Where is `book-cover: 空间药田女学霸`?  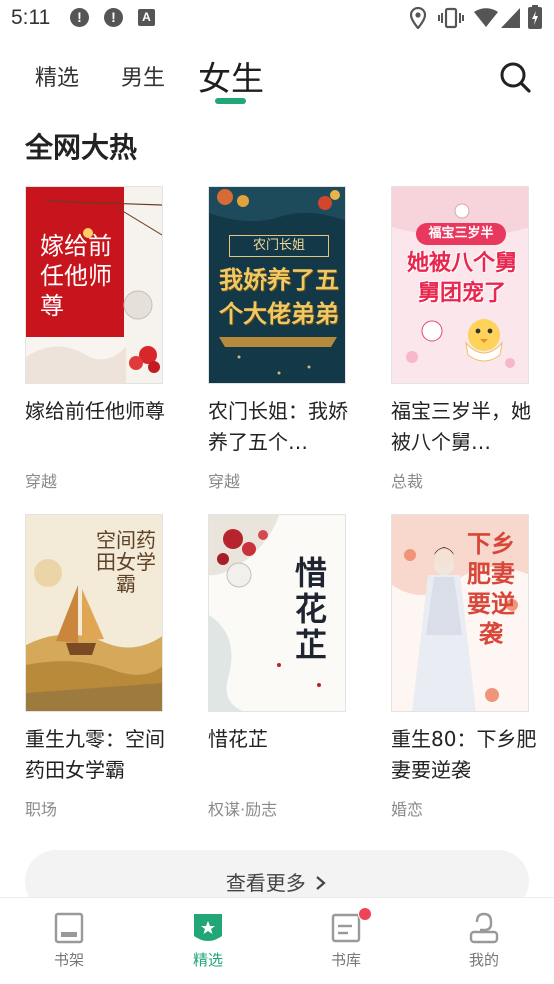 book-cover: 空间药田女学霸 is located at coordinates (94, 613).